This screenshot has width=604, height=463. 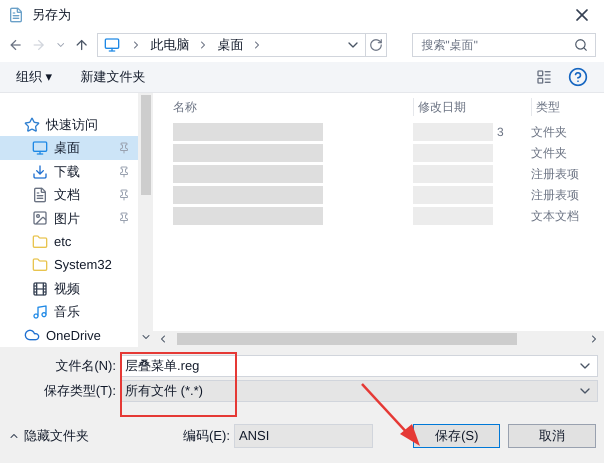 I want to click on notepad-icon, so click(x=16, y=15).